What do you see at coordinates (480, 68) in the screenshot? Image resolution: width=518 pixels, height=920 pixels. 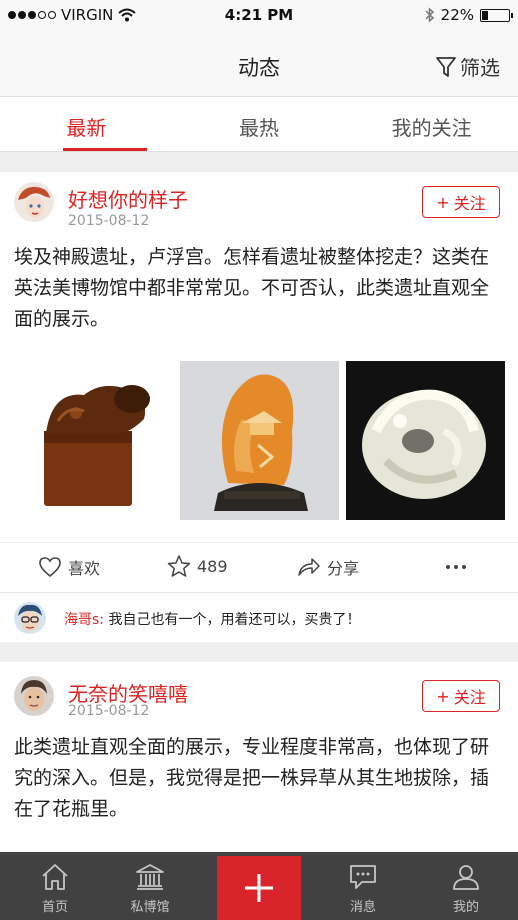 I see `filter-label: 筛选` at bounding box center [480, 68].